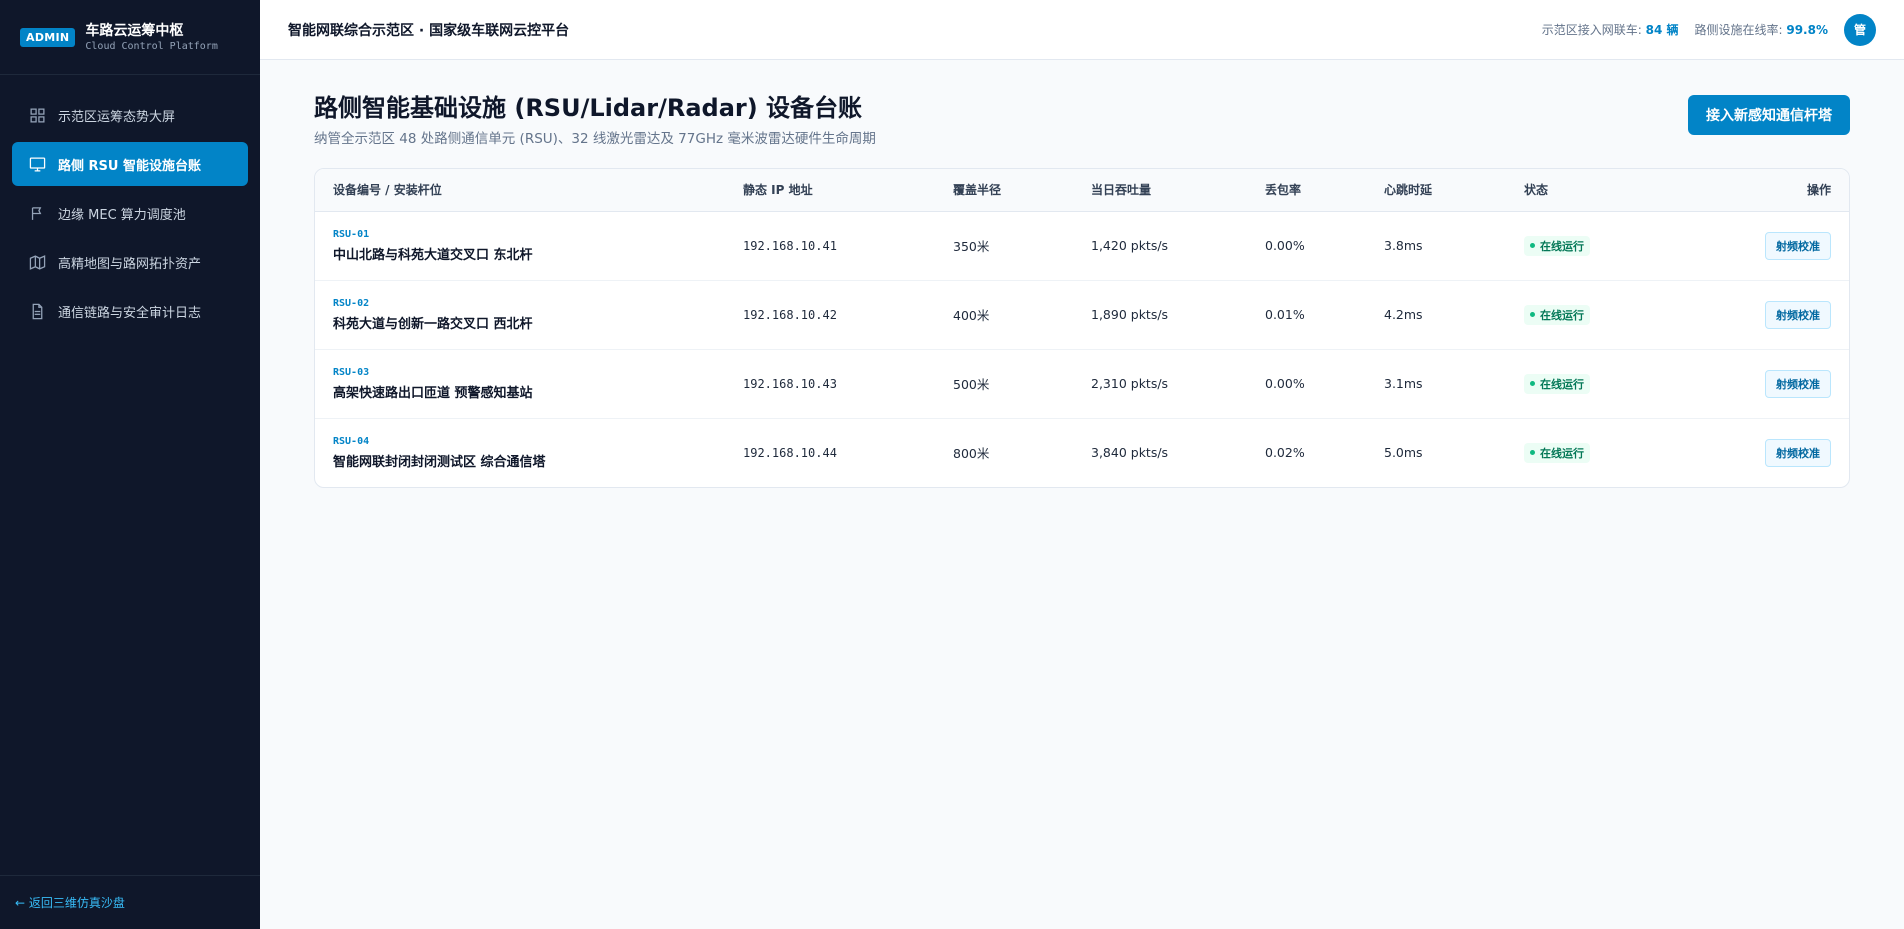 Image resolution: width=1904 pixels, height=929 pixels. I want to click on sidebar-footer: ← 返回三维仿真沙盘, so click(130, 902).